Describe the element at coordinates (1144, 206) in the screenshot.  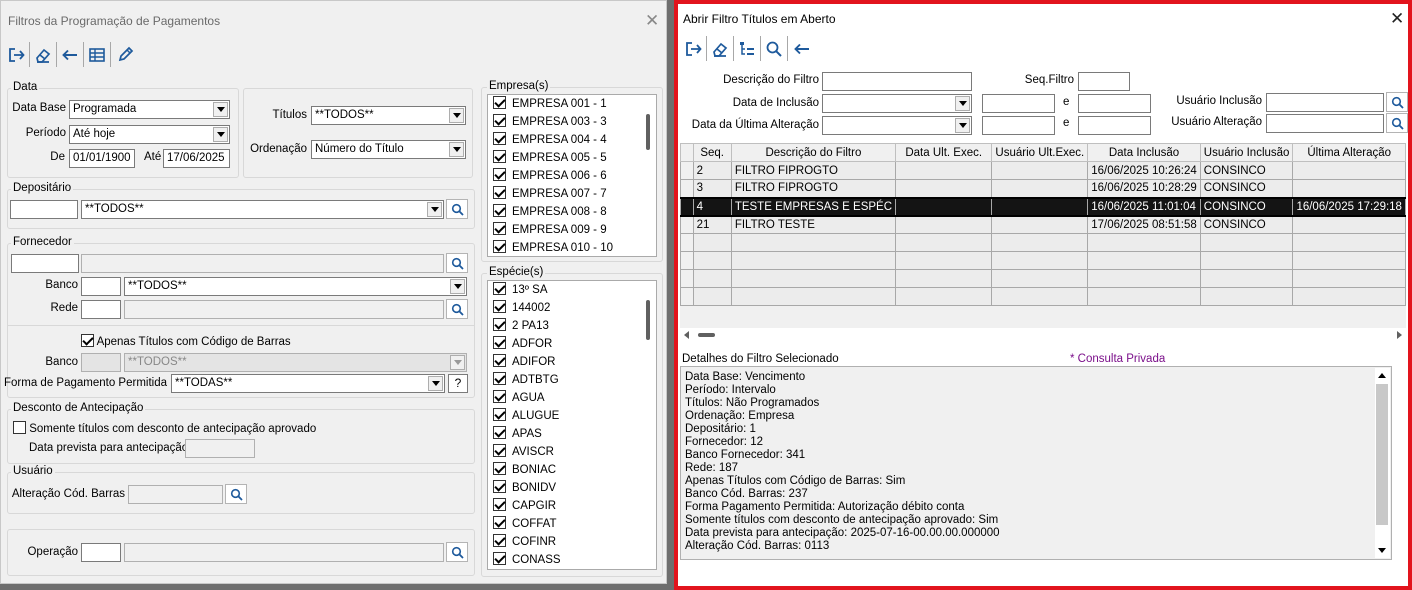
I see `table-cell: 16/06/2025 11:01:04` at that location.